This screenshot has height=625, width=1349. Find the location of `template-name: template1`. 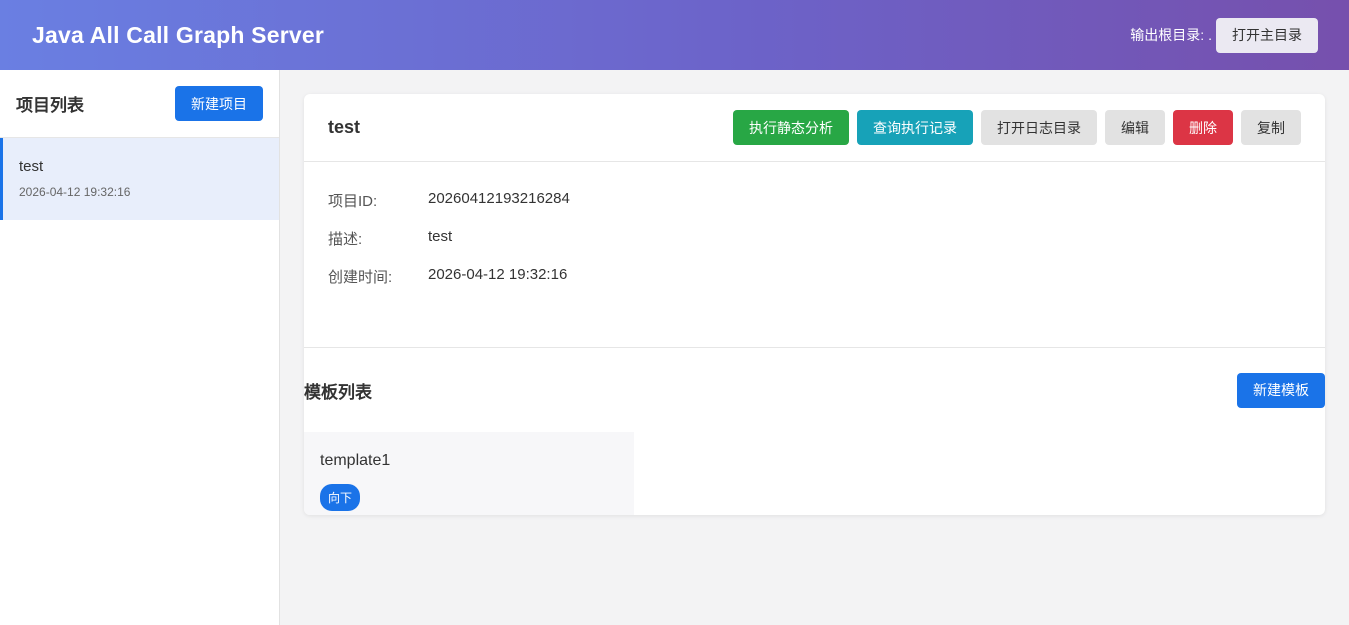

template-name: template1 is located at coordinates (355, 460).